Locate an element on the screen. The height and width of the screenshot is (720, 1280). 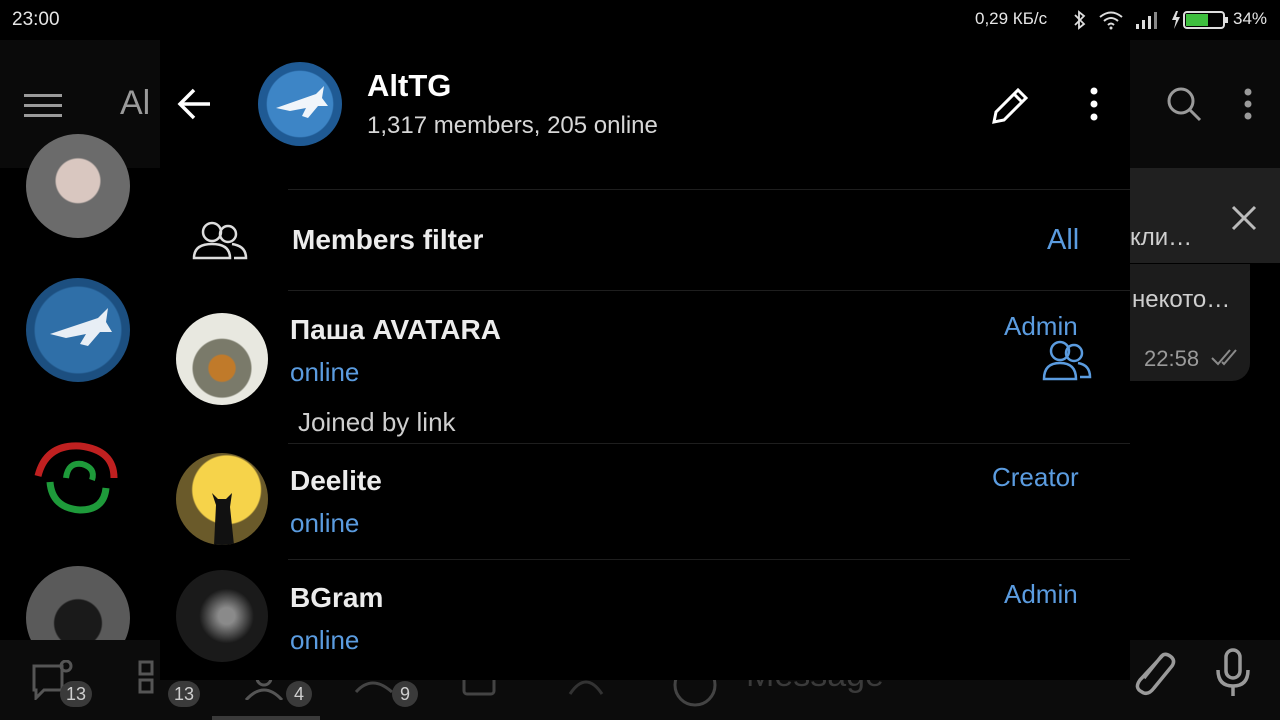
members-icon is located at coordinates (220, 240).